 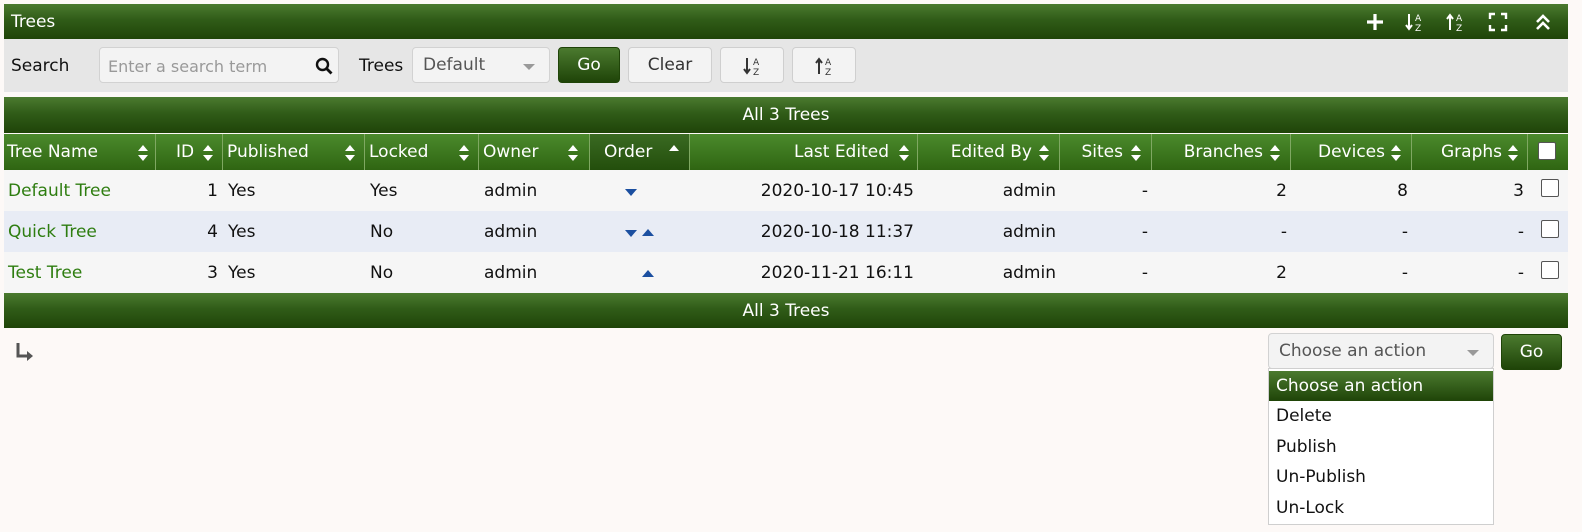 I want to click on column-label: Order, so click(x=628, y=152).